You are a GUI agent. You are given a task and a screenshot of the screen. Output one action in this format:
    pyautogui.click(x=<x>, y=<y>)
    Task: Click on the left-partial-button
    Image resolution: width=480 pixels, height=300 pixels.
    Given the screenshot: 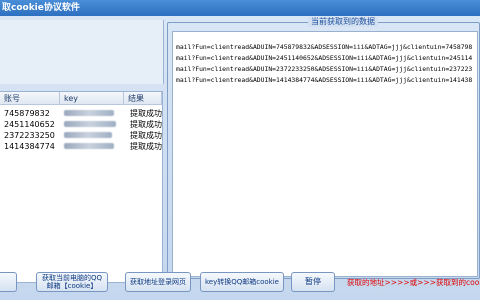 What is the action you would take?
    pyautogui.click(x=8, y=282)
    